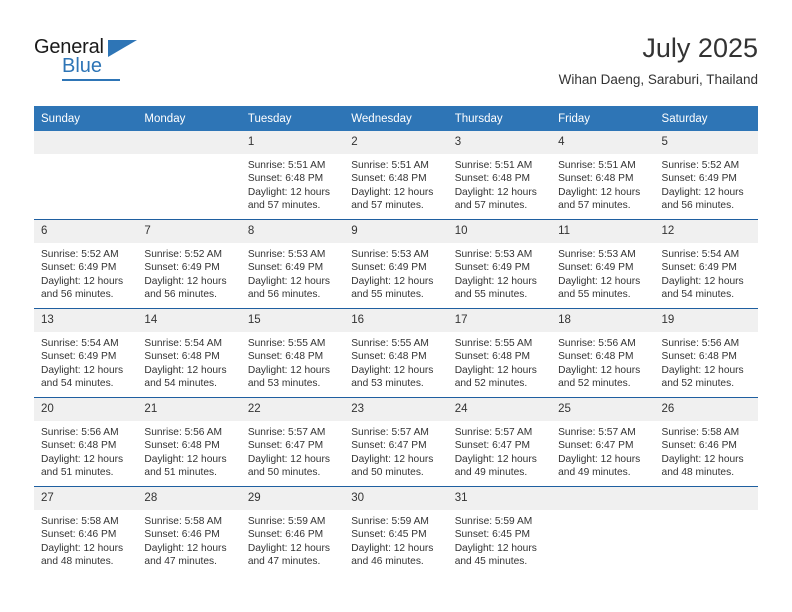 The width and height of the screenshot is (792, 612). Describe the element at coordinates (603, 409) in the screenshot. I see `day-number: 25` at that location.